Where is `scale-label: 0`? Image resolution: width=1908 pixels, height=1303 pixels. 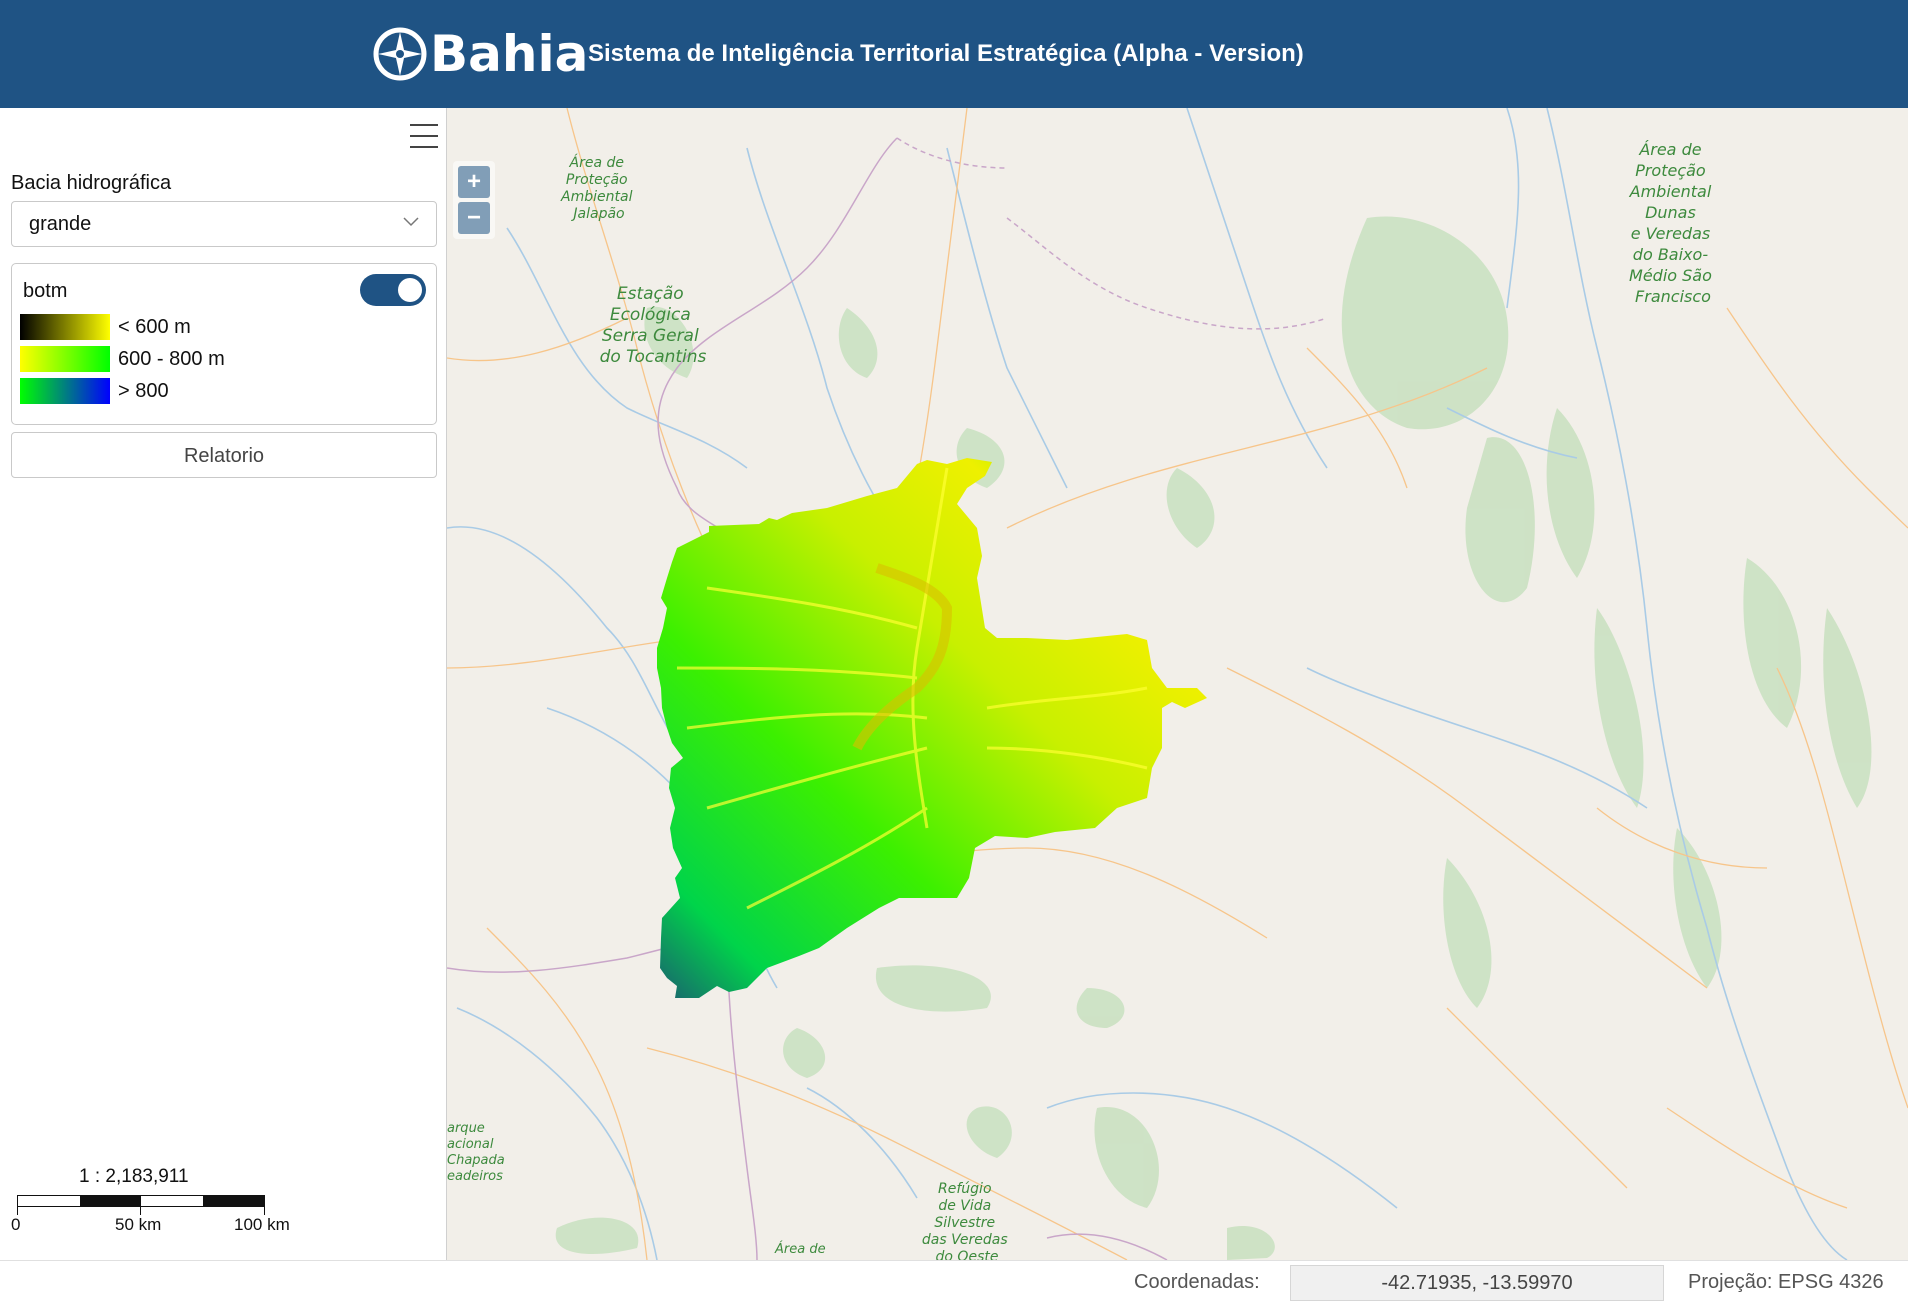 scale-label: 0 is located at coordinates (16, 1224).